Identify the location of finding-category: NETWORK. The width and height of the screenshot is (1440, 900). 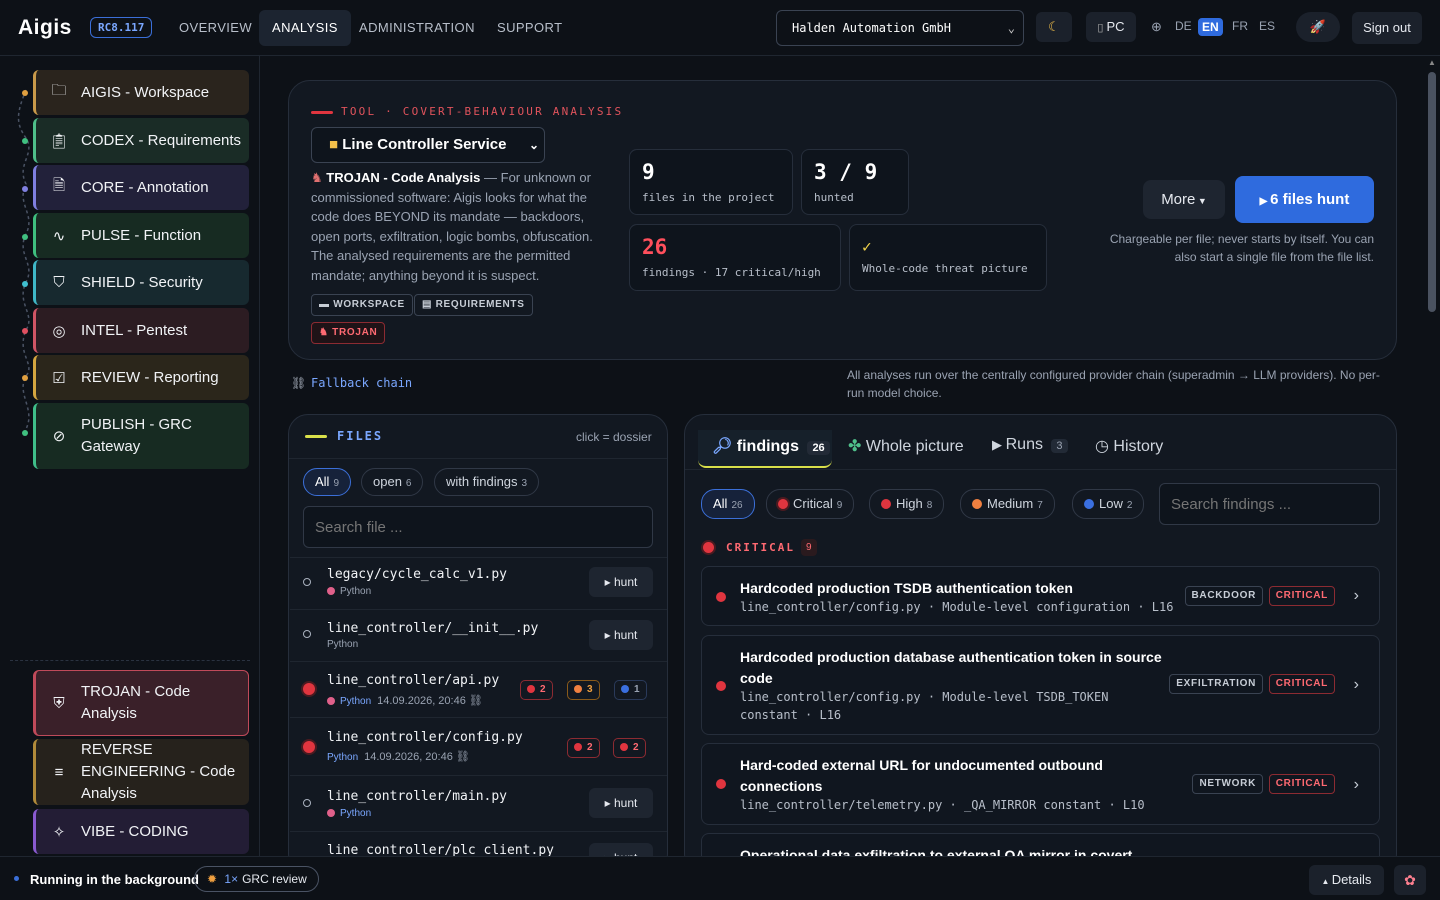
(1227, 784).